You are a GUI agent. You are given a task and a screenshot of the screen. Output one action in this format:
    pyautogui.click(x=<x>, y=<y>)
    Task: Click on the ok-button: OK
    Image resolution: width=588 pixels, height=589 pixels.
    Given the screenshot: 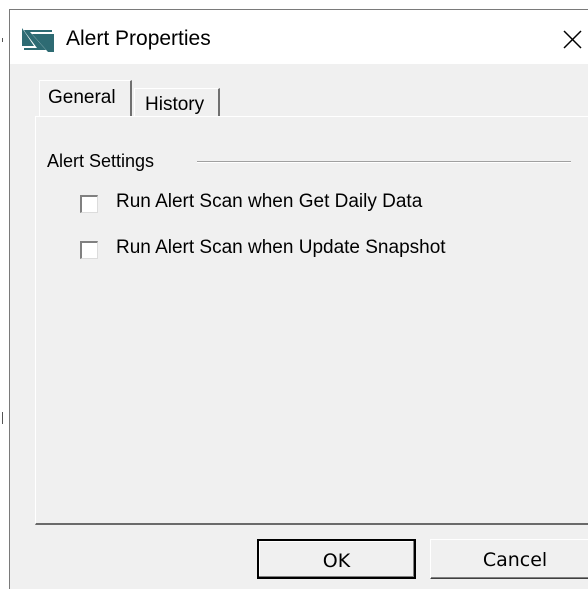 What is the action you would take?
    pyautogui.click(x=336, y=559)
    